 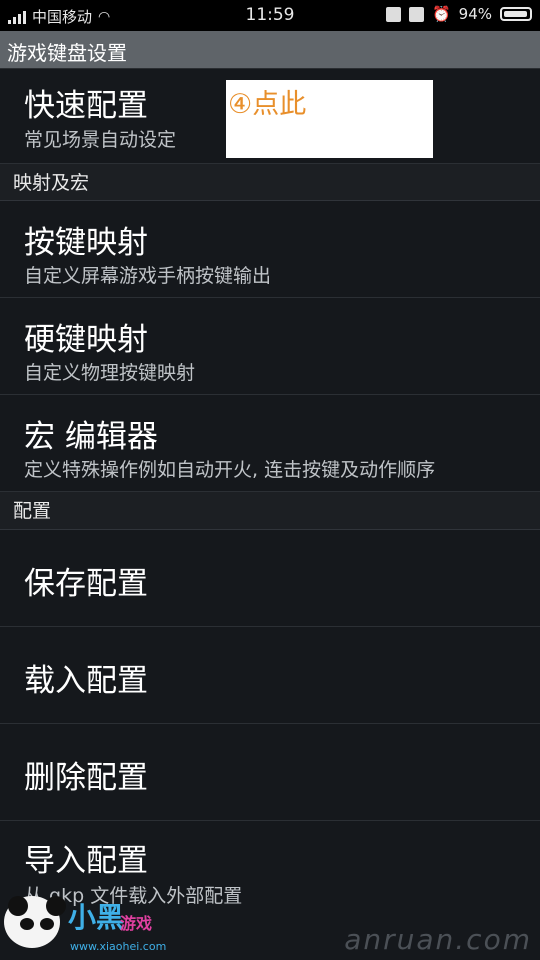 What do you see at coordinates (110, 373) in the screenshot?
I see `hard-key-mapping-subtitle: 自定义物理按键映射` at bounding box center [110, 373].